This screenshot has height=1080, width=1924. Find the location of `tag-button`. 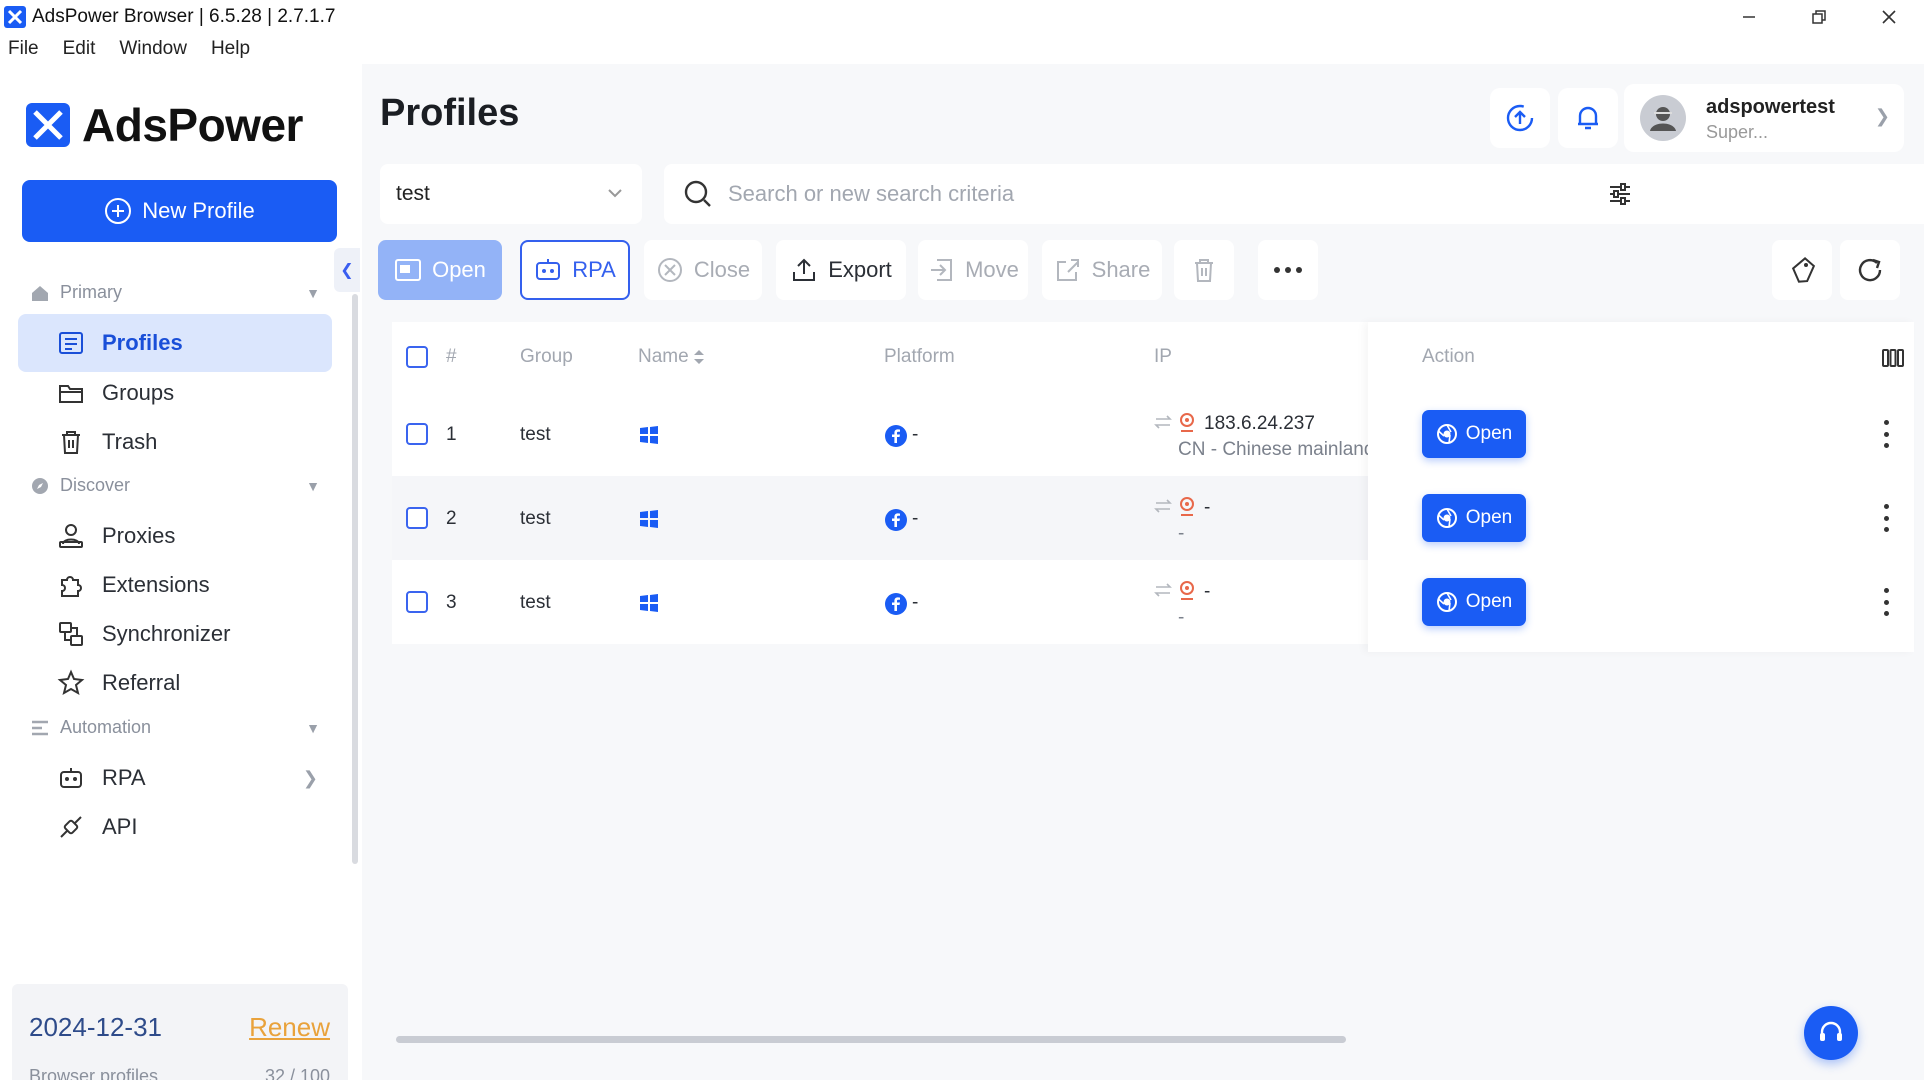

tag-button is located at coordinates (1802, 270).